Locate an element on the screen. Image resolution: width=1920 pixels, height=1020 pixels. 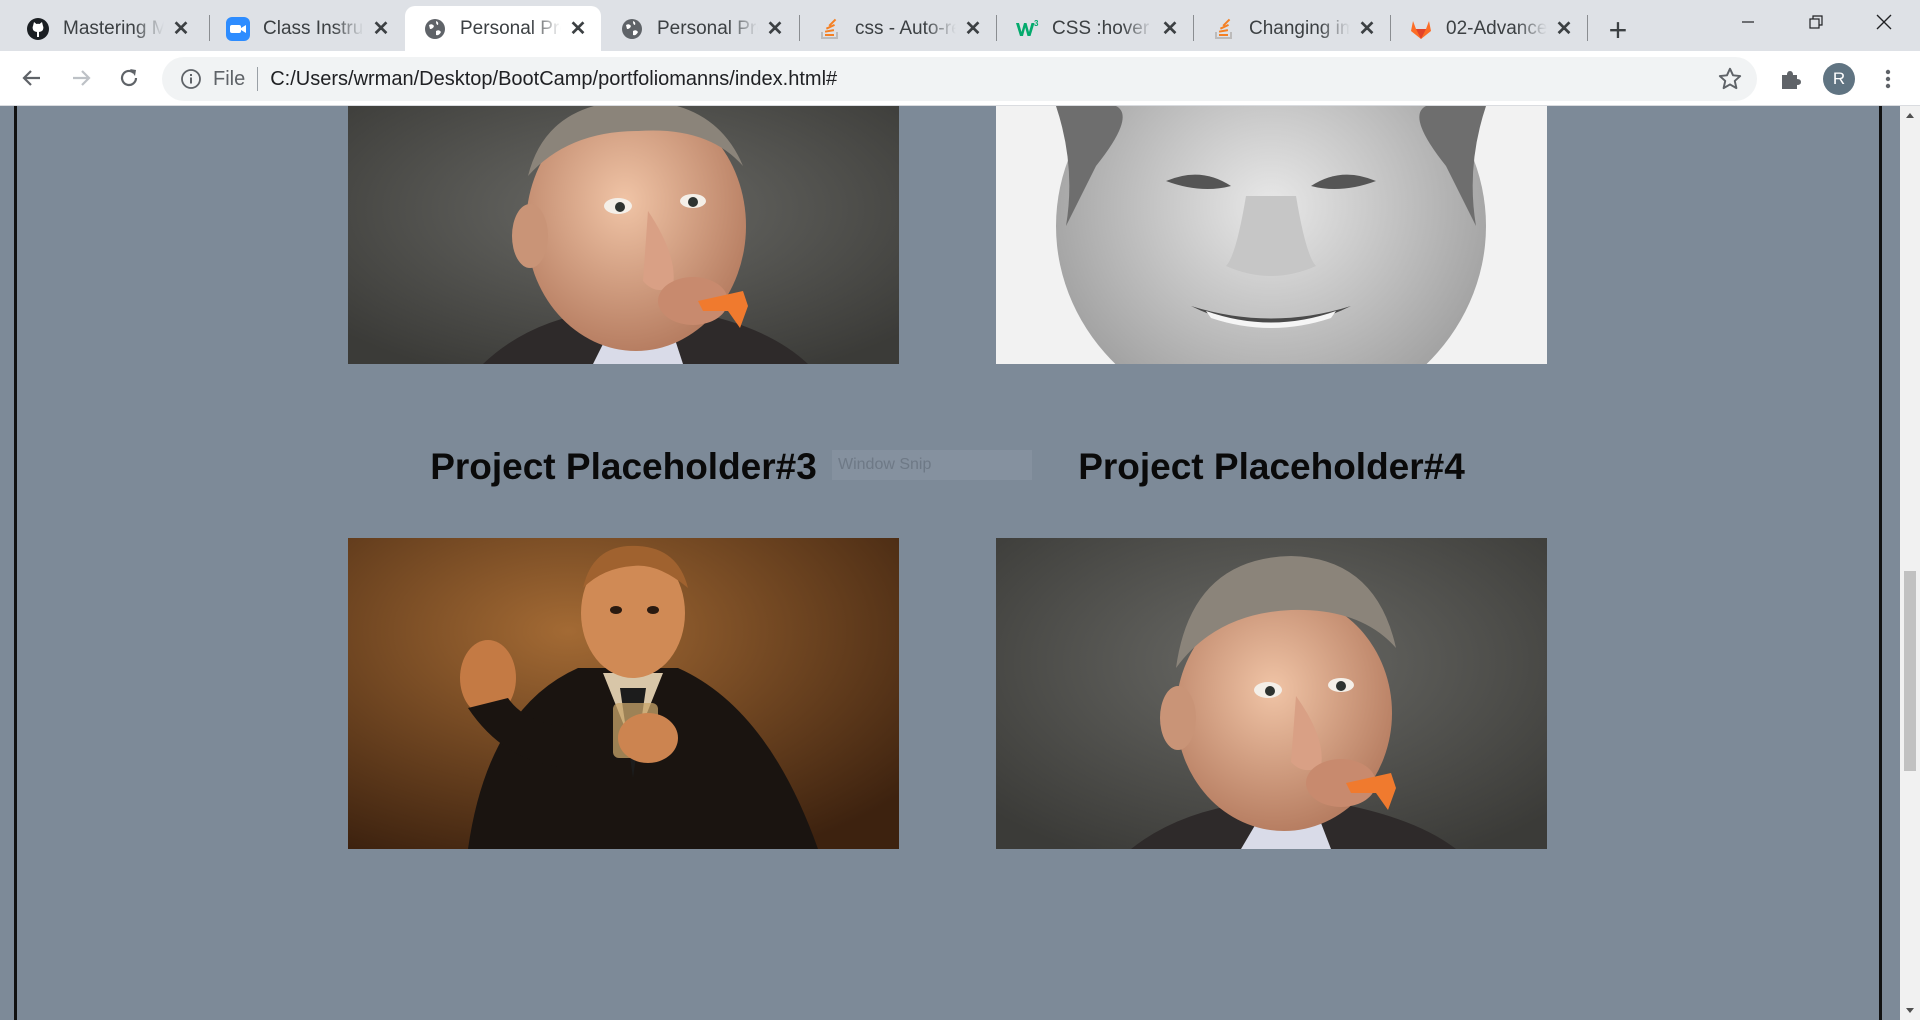
page-border-right is located at coordinates (1880, 563).